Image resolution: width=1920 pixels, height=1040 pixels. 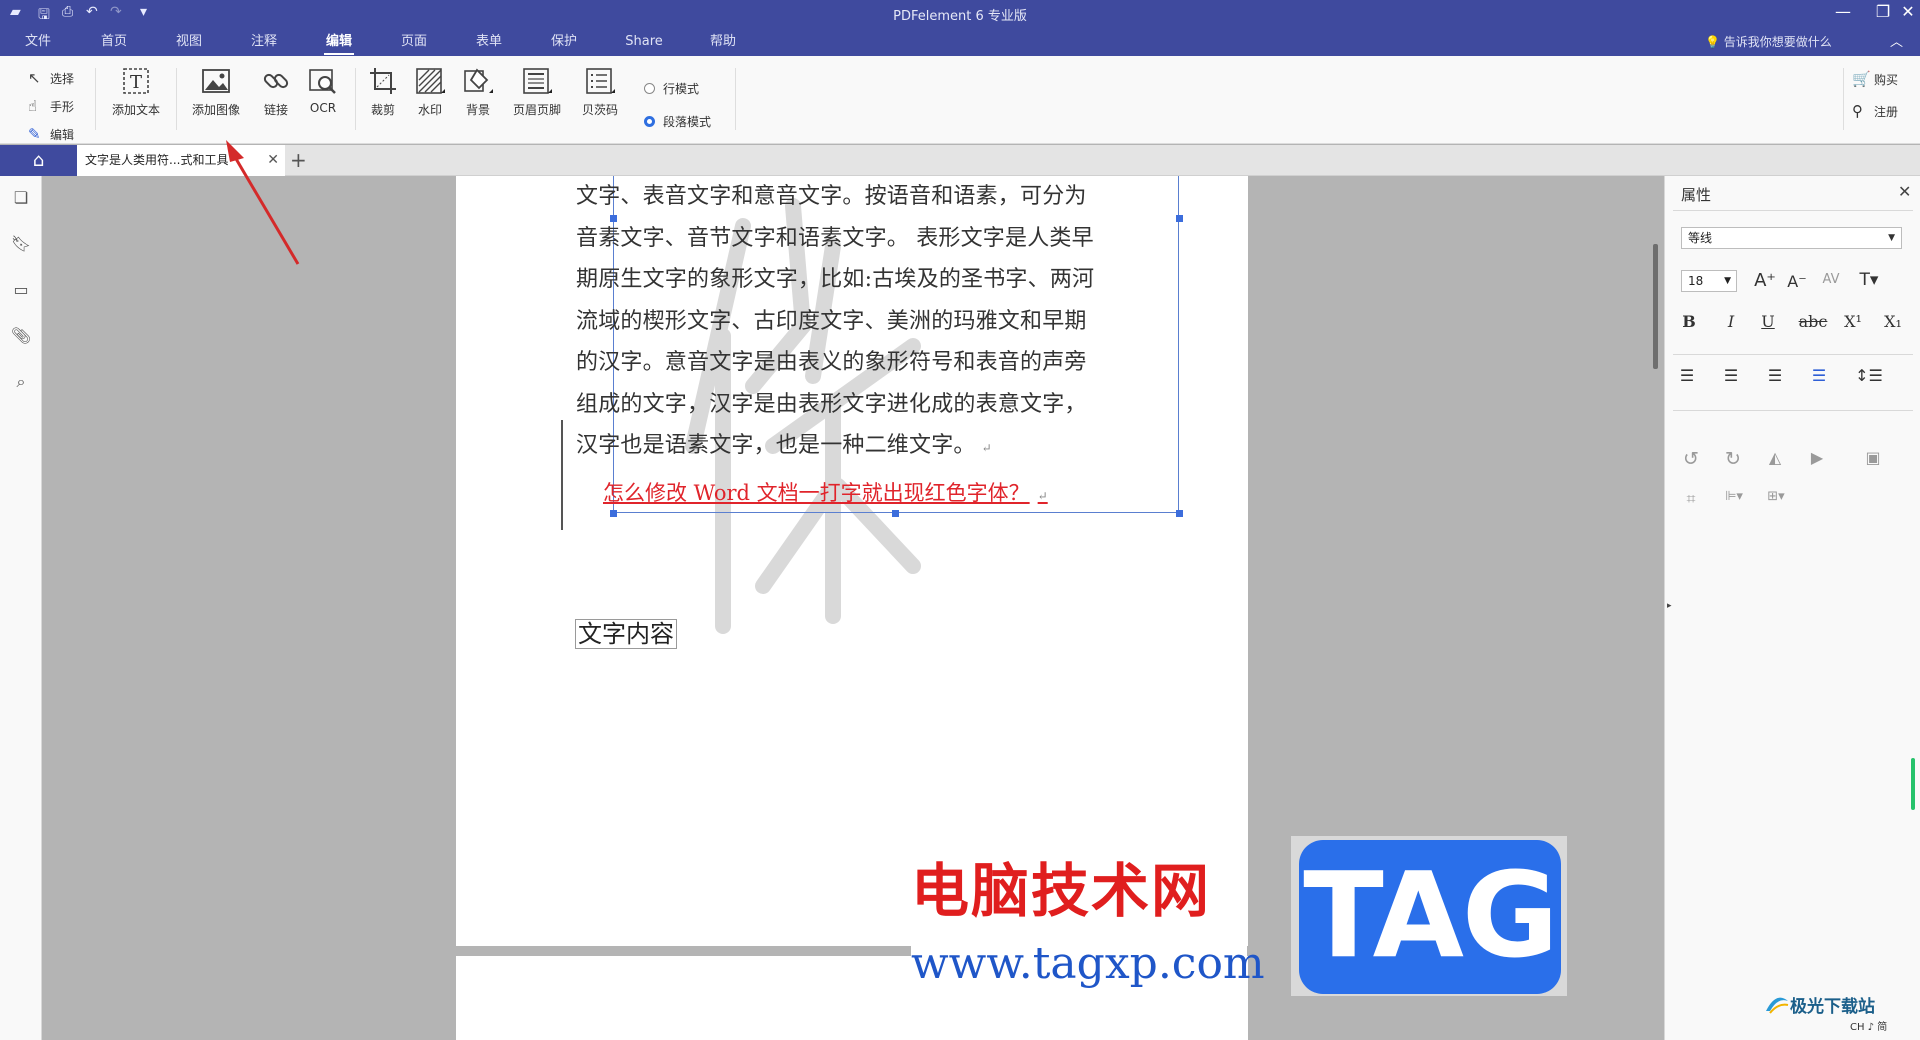 What do you see at coordinates (1831, 279) in the screenshot?
I see `char-spacing-icon: AV` at bounding box center [1831, 279].